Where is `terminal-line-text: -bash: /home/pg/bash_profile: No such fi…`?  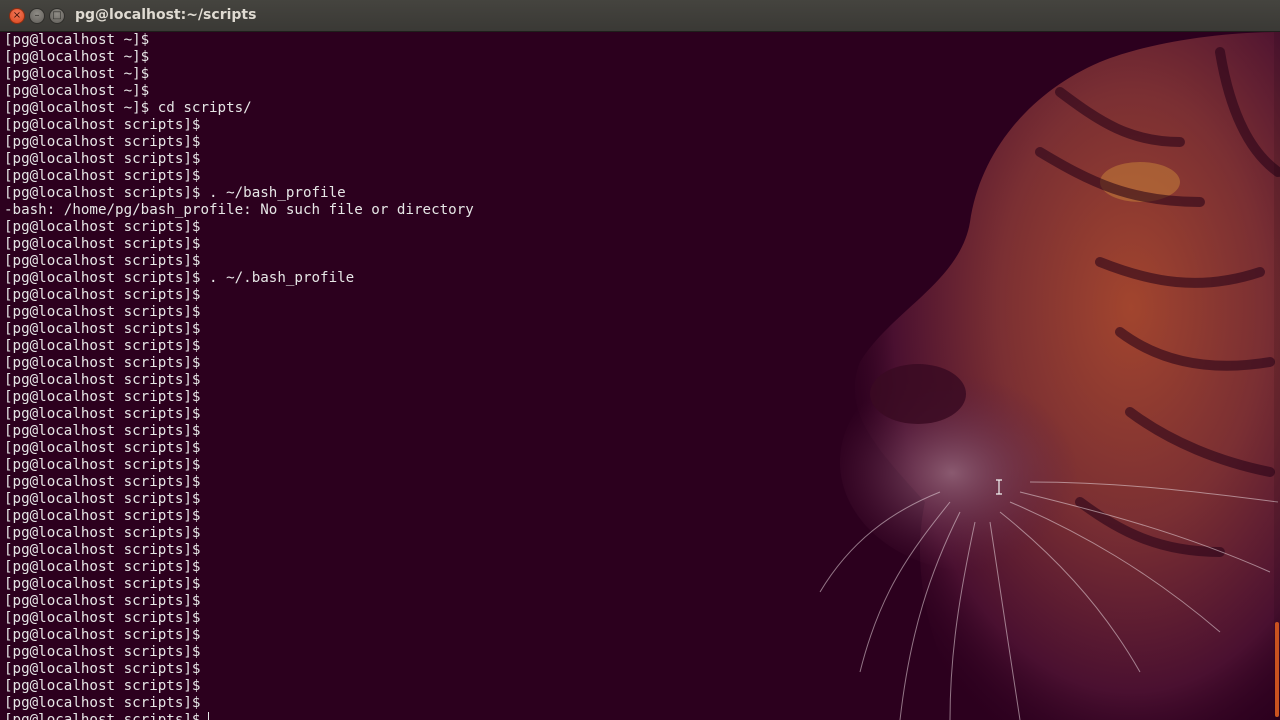 terminal-line-text: -bash: /home/pg/bash_profile: No such fi… is located at coordinates (239, 210).